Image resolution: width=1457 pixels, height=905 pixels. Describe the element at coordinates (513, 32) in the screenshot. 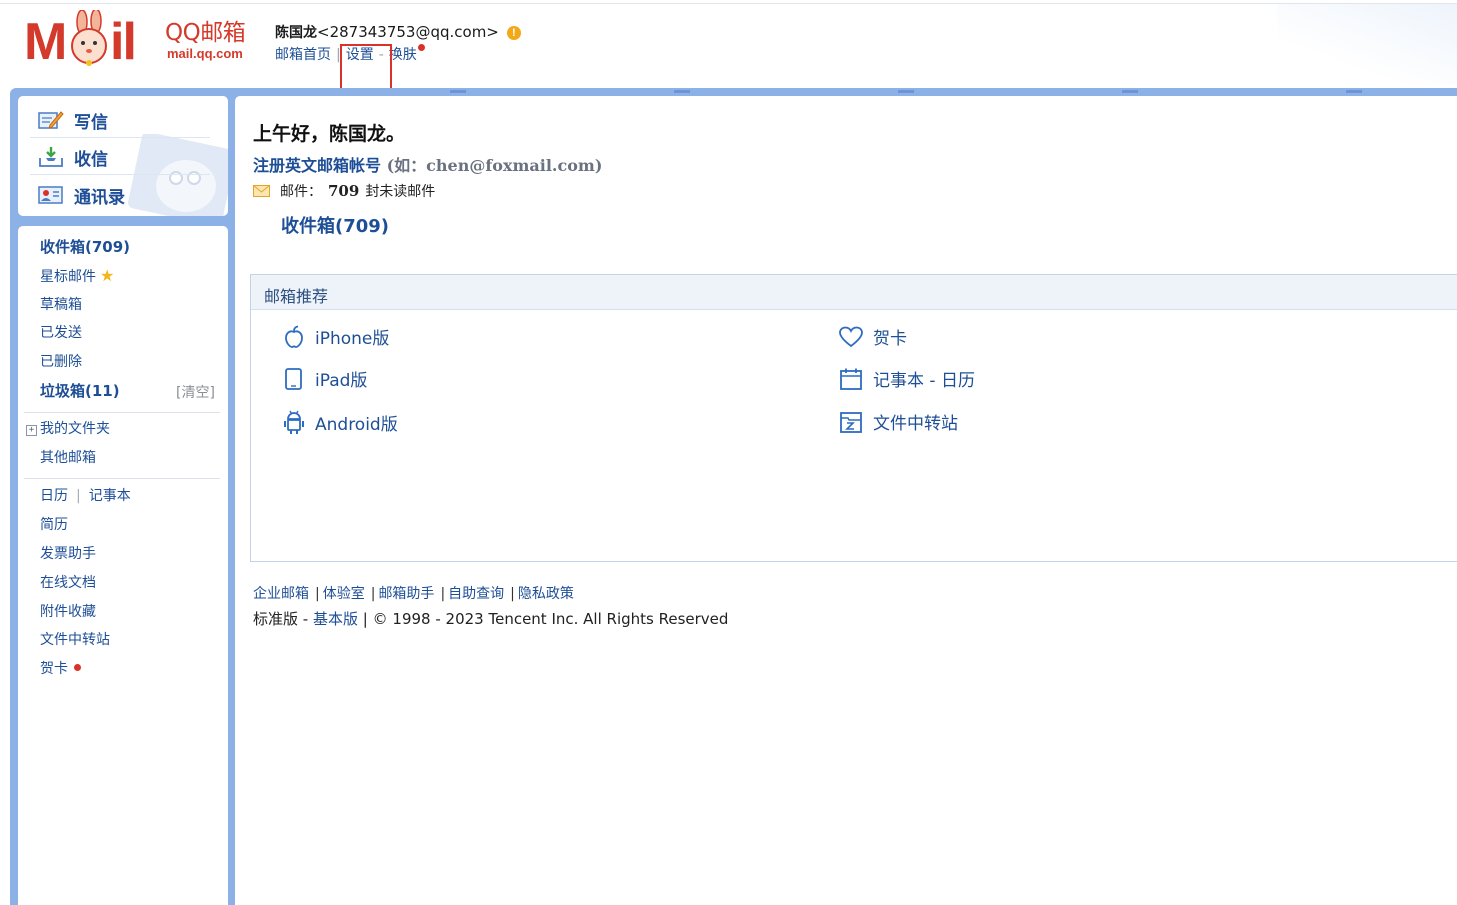

I see `warning-icon: !` at that location.